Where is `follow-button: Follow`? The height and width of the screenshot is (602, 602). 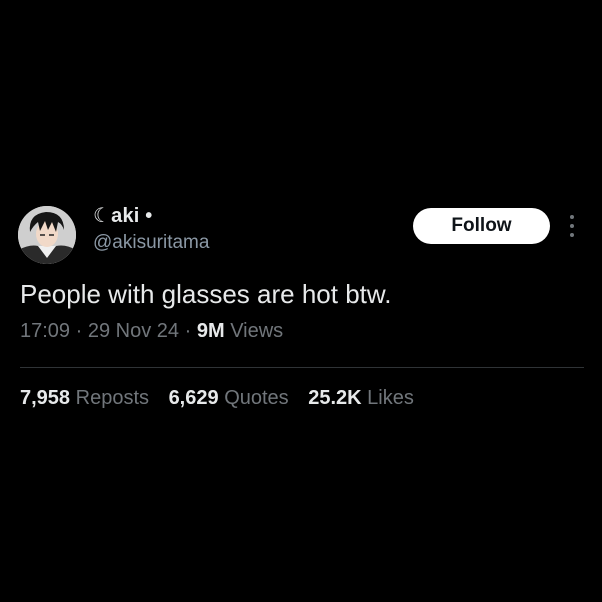 follow-button: Follow is located at coordinates (481, 226).